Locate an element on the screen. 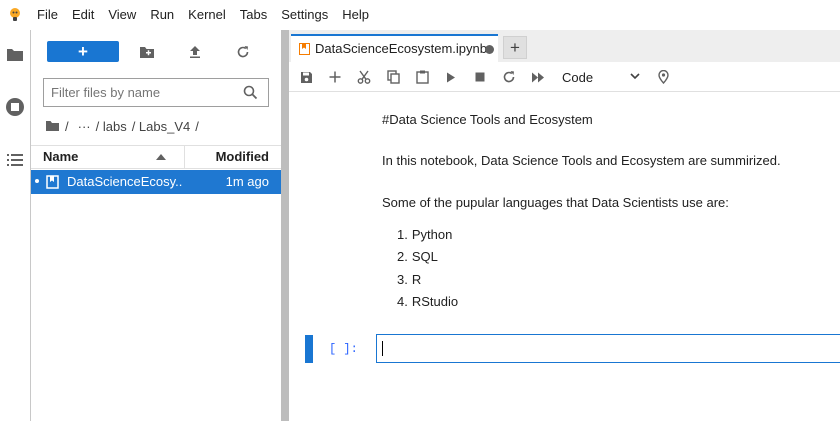 This screenshot has width=840, height=421. run-all-button is located at coordinates (538, 77).